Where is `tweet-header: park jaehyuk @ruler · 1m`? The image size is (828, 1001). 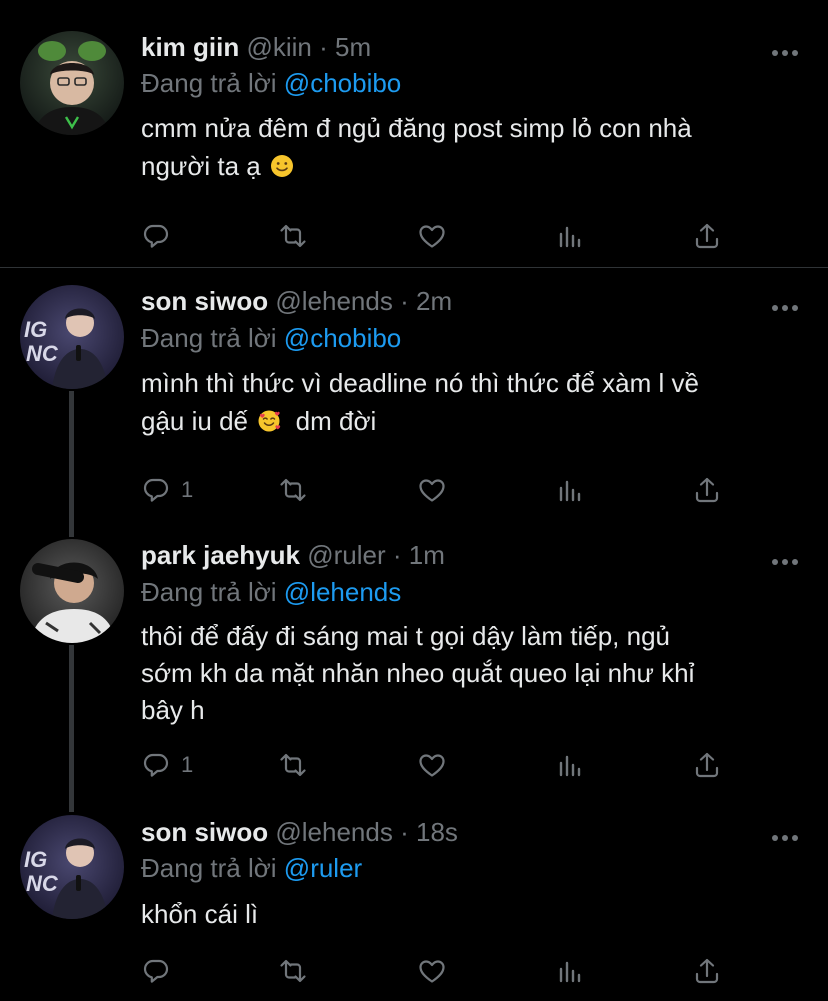 tweet-header: park jaehyuk @ruler · 1m is located at coordinates (293, 555).